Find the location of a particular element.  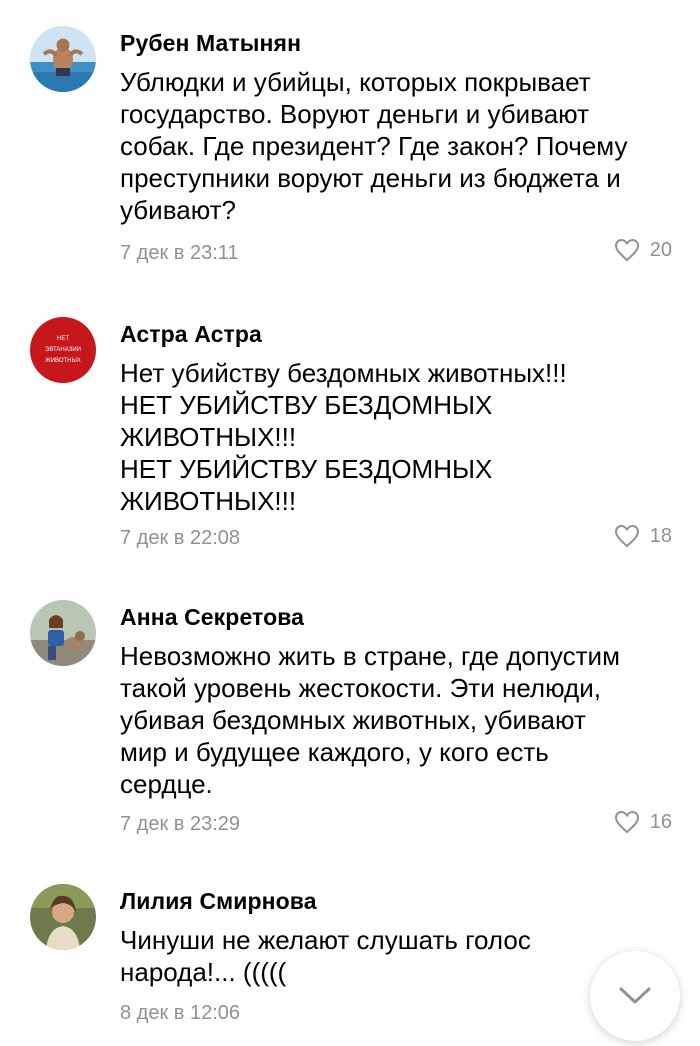

like-button: 16 is located at coordinates (643, 822).